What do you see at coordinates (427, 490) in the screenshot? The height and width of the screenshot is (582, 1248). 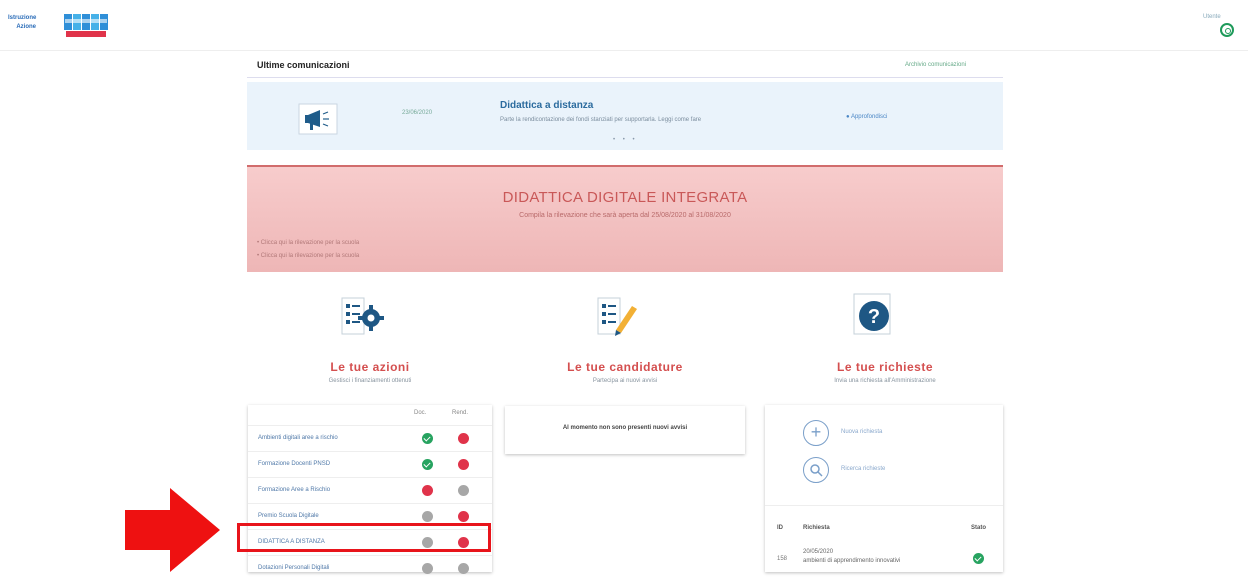 I see `doc-status-missing-icon` at bounding box center [427, 490].